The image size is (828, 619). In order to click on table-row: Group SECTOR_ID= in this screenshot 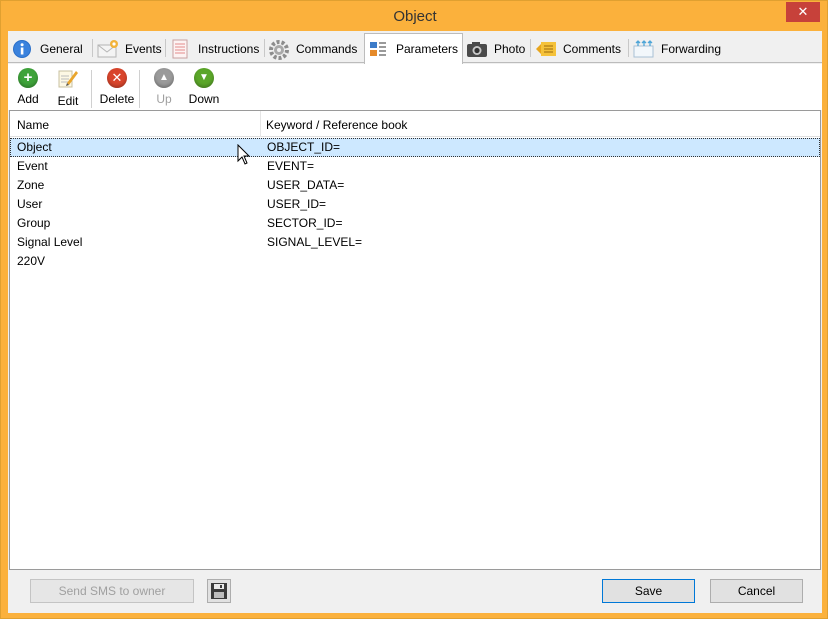, I will do `click(415, 223)`.